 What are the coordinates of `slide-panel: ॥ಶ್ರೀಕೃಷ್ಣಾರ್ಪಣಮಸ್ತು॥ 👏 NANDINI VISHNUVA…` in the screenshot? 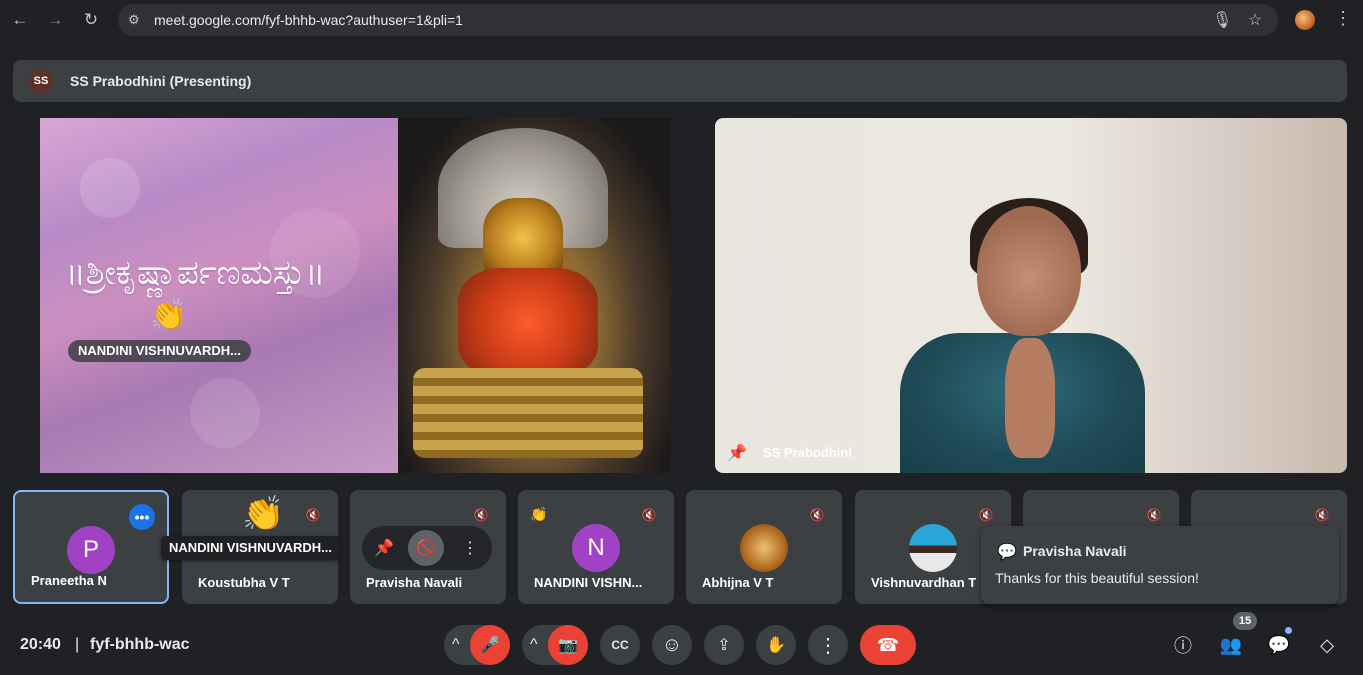 It's located at (219, 295).